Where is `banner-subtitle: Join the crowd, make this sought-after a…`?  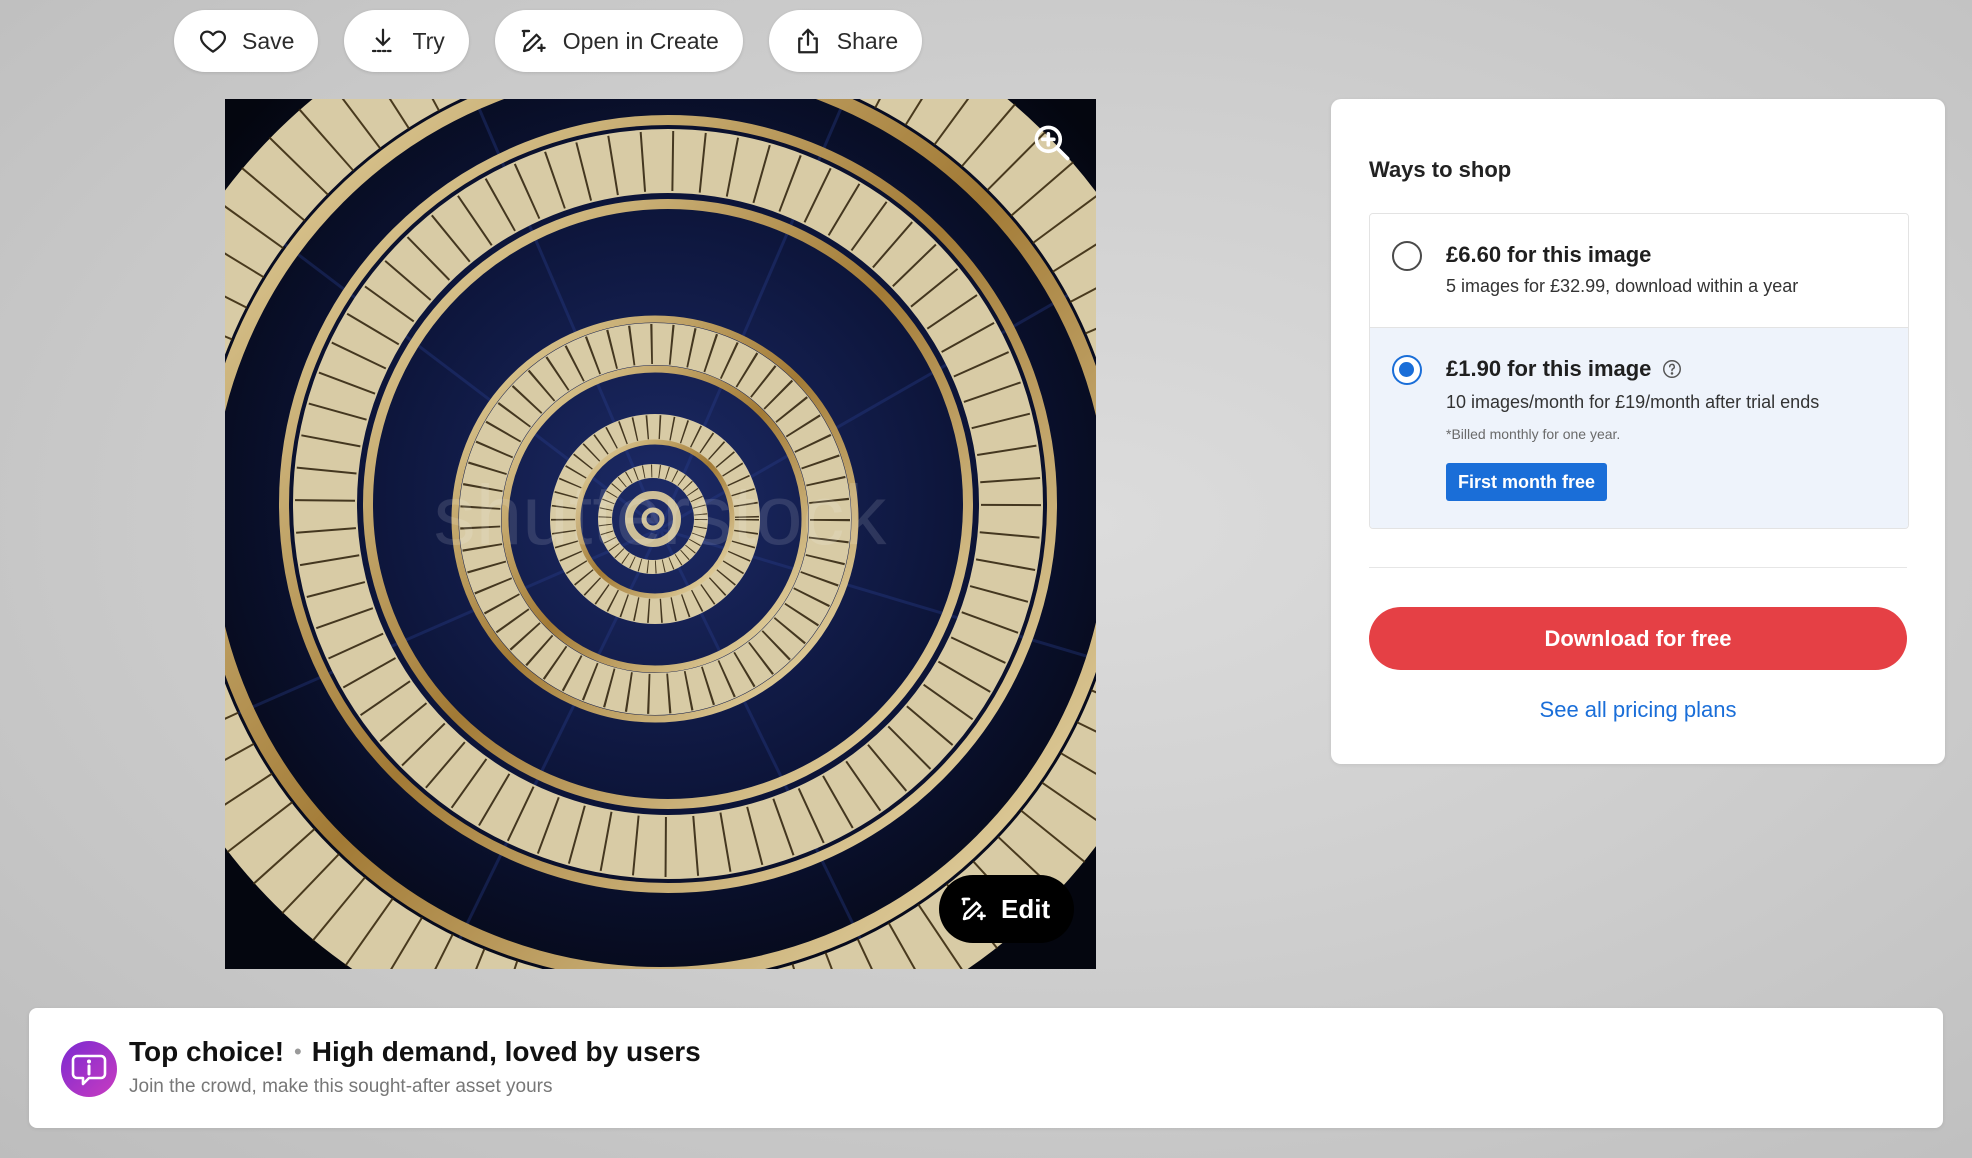
banner-subtitle: Join the crowd, make this sought-after a… is located at coordinates (341, 1086).